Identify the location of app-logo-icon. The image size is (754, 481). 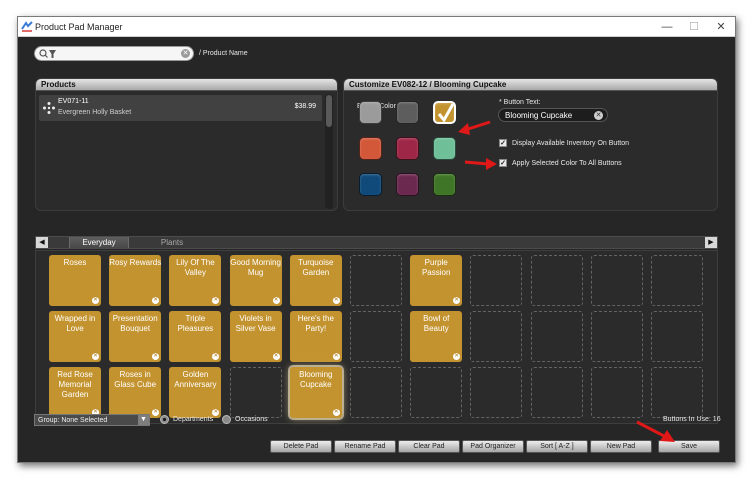
(27, 26).